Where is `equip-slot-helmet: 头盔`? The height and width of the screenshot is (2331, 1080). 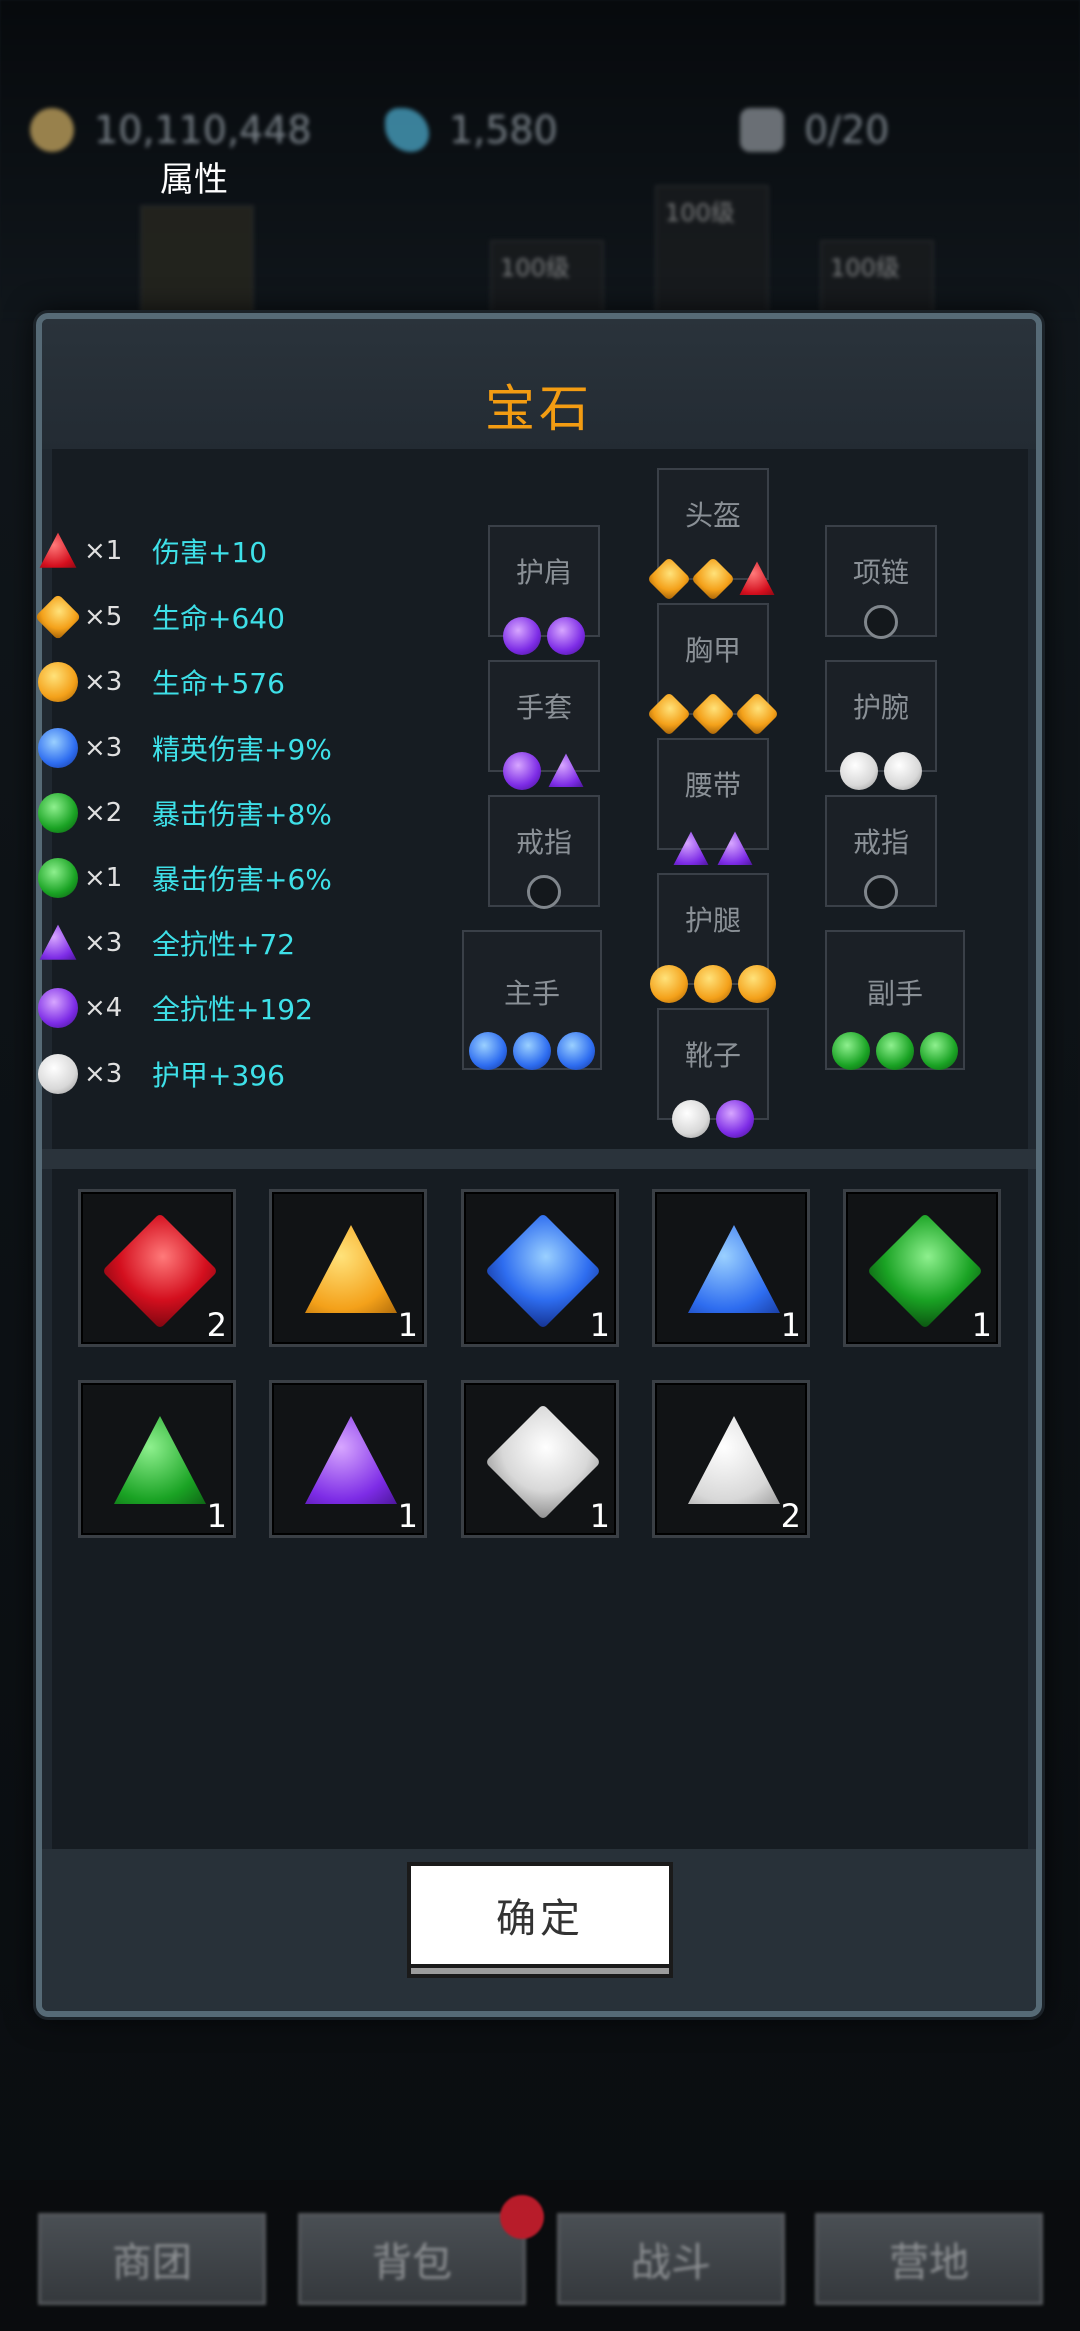 equip-slot-helmet: 头盔 is located at coordinates (710, 535).